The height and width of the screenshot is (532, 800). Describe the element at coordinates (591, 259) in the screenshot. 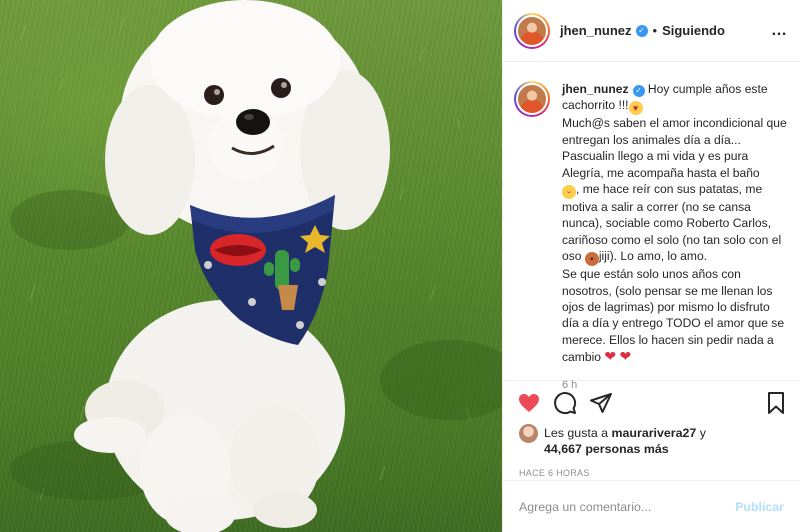

I see `person-emoji-icon: •` at that location.